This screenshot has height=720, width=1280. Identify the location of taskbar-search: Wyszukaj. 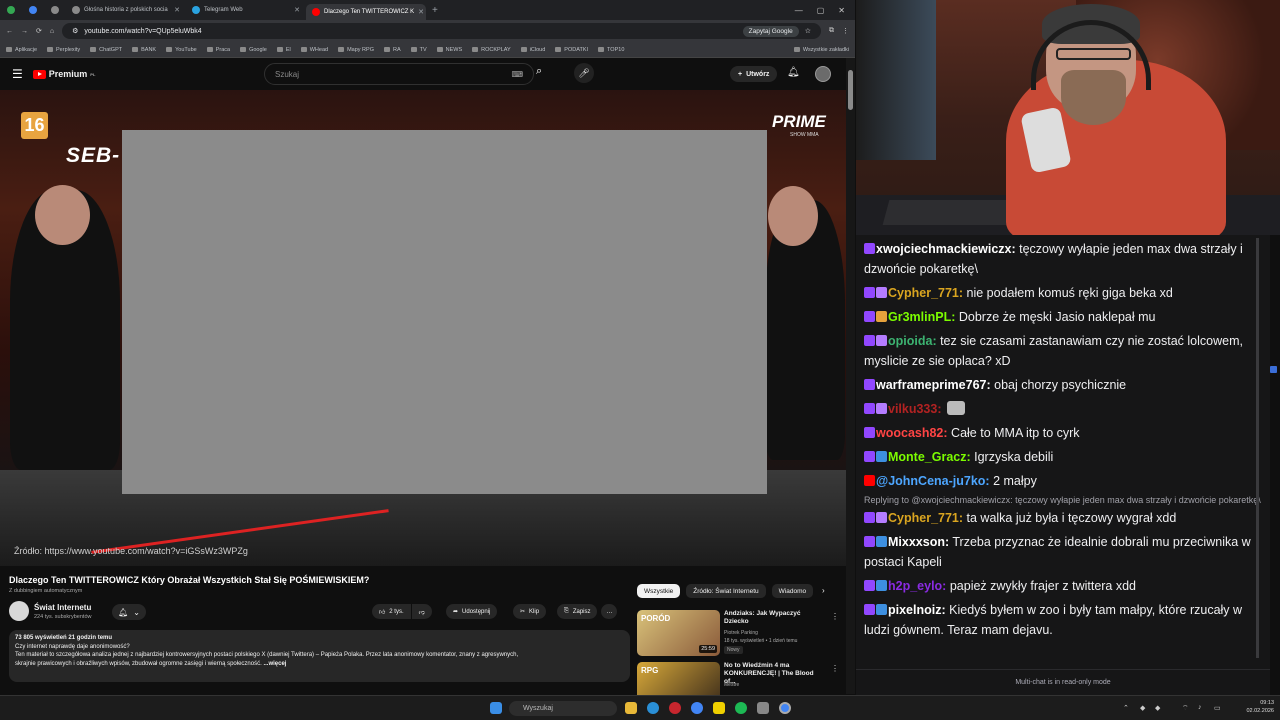
(563, 708).